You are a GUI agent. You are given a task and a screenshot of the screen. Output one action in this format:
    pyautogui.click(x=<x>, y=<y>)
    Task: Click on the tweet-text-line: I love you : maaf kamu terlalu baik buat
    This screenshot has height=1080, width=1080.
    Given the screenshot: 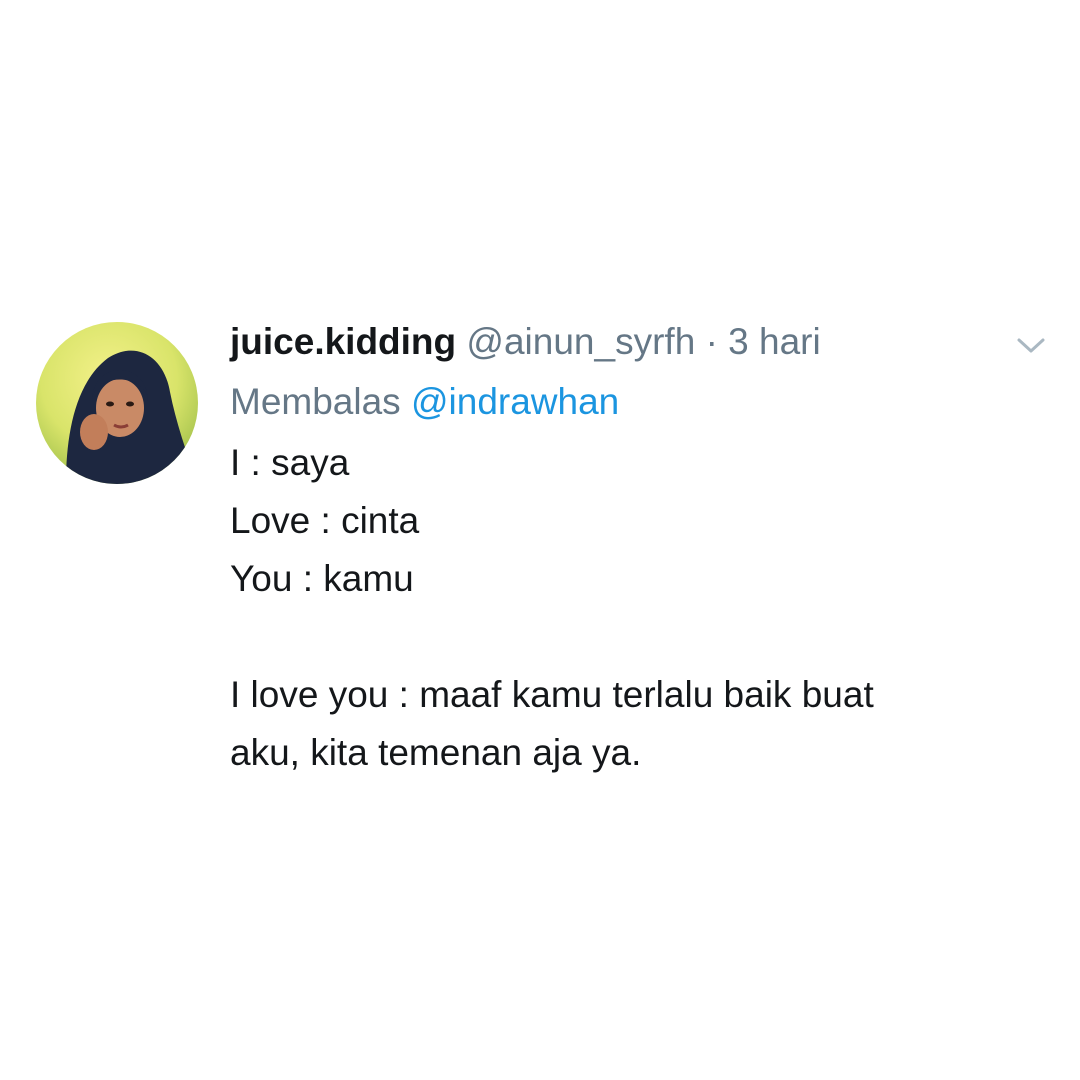 What is the action you would take?
    pyautogui.click(x=552, y=694)
    